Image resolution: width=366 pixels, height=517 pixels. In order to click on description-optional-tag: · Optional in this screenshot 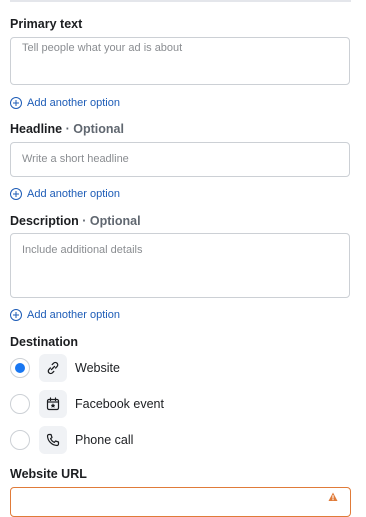, I will do `click(111, 221)`.